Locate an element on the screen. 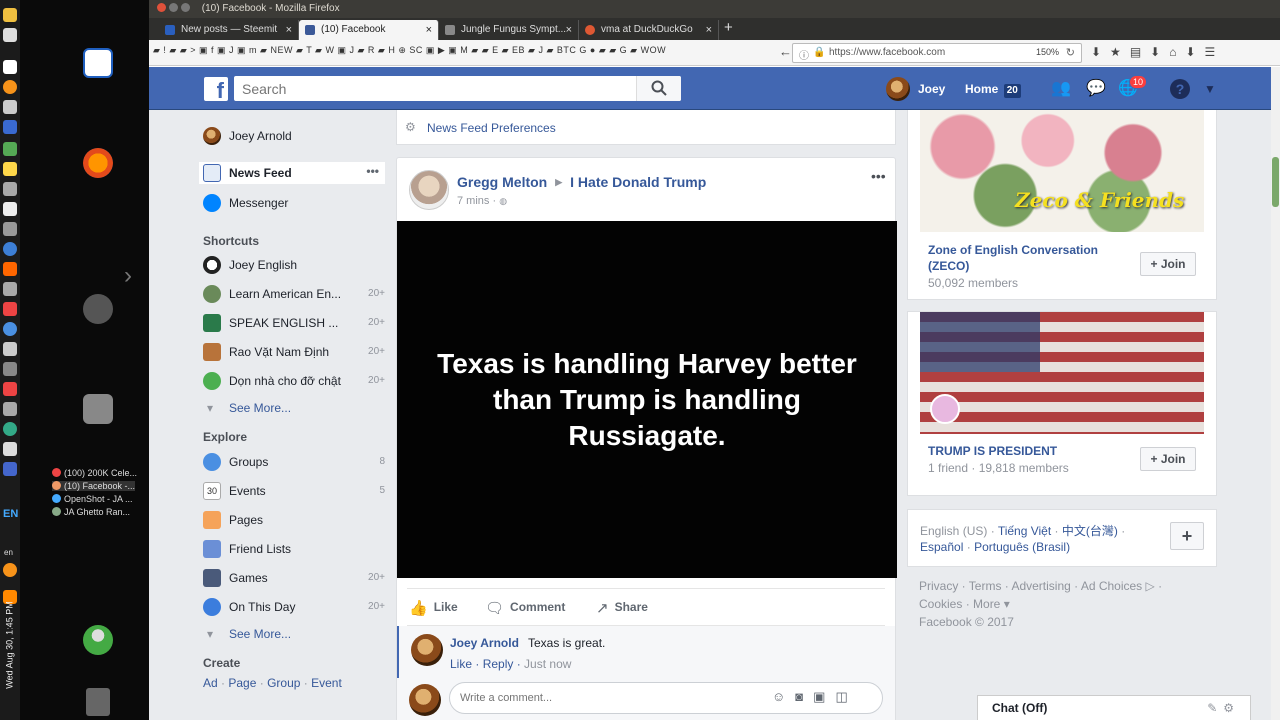 The image size is (1280, 720). author-name-link: Gregg Melton is located at coordinates (502, 182).